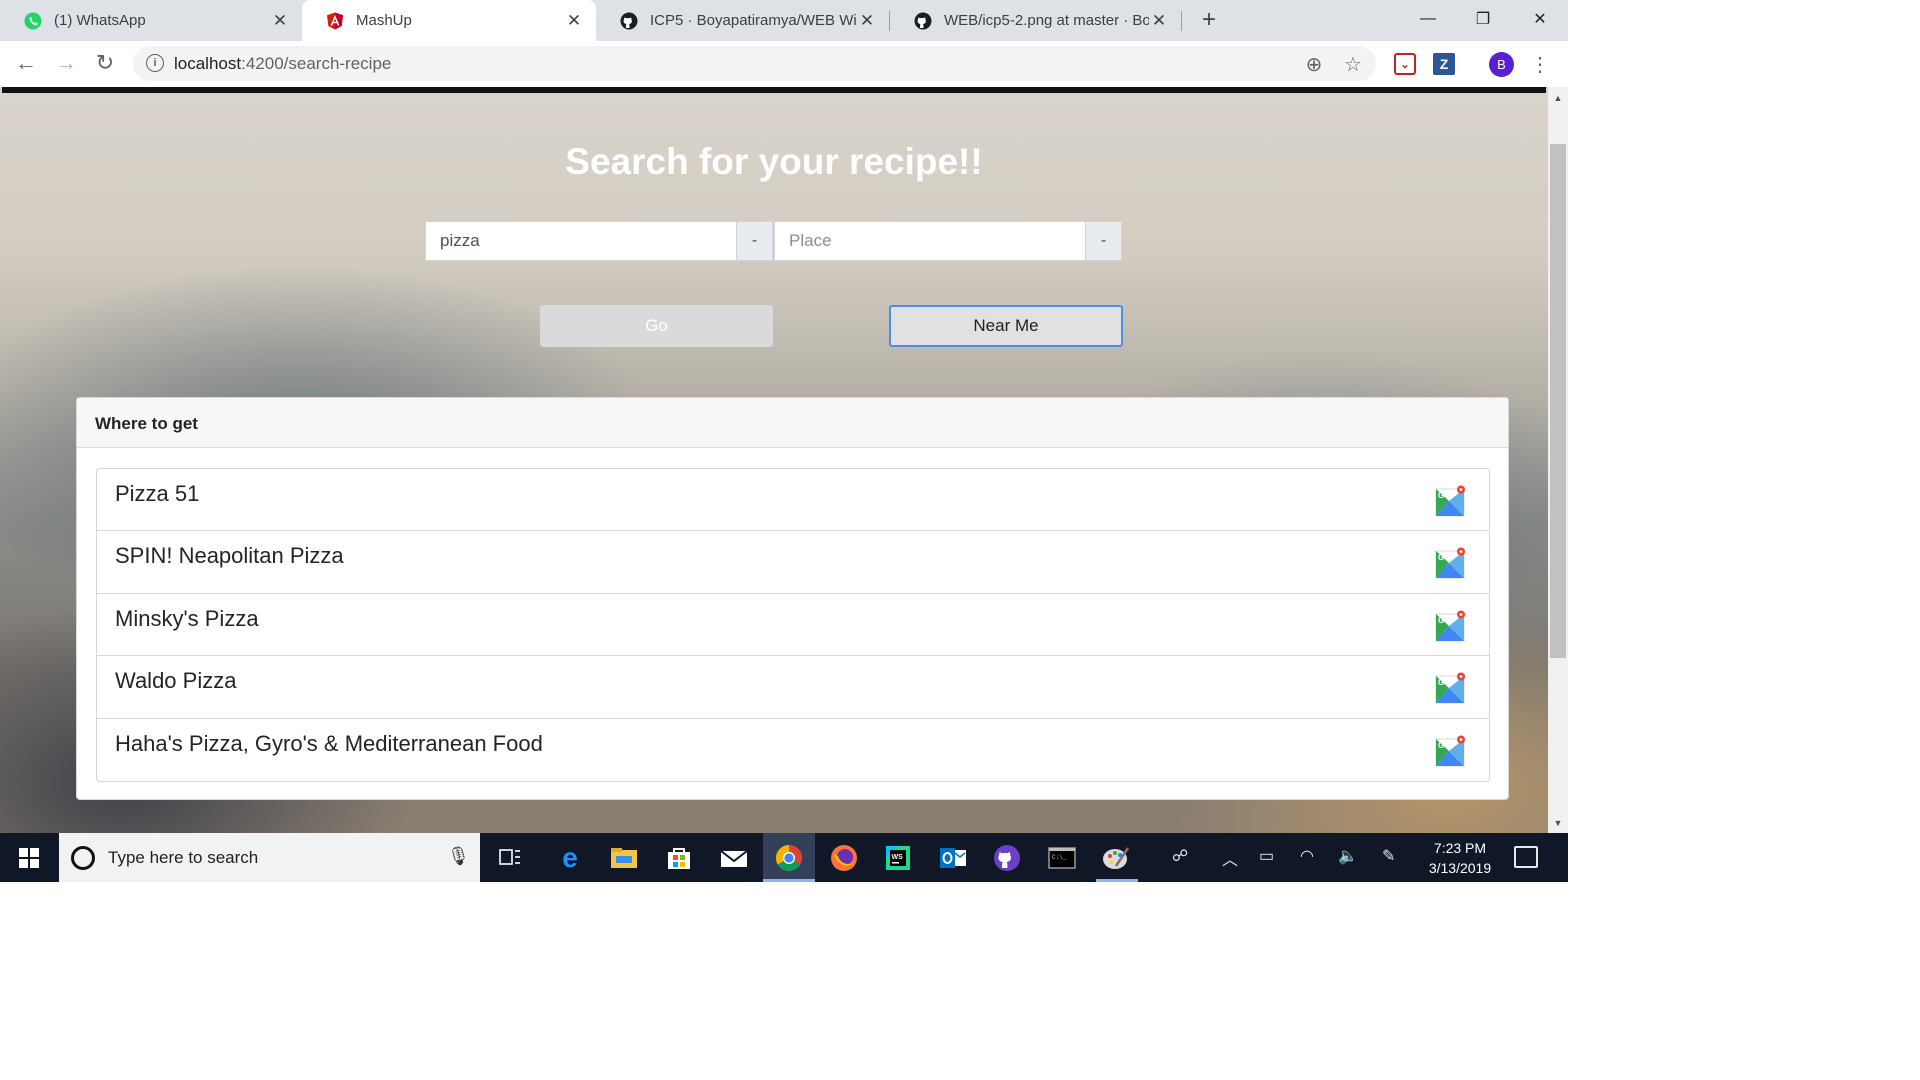 The image size is (1920, 1080). What do you see at coordinates (753, 20) in the screenshot?
I see `tab-title: ICP5 · Boyapatiramya/WEB Wiki` at bounding box center [753, 20].